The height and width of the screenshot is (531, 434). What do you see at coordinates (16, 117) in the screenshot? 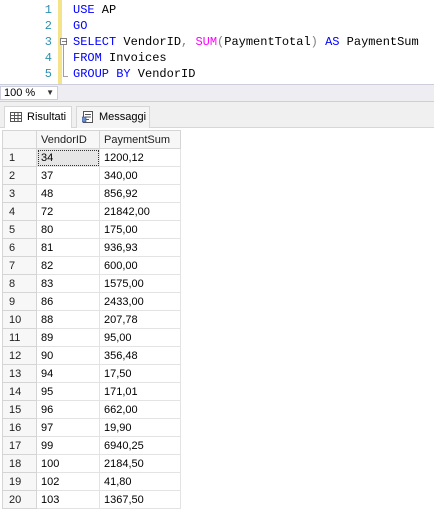
I see `grid-icon` at bounding box center [16, 117].